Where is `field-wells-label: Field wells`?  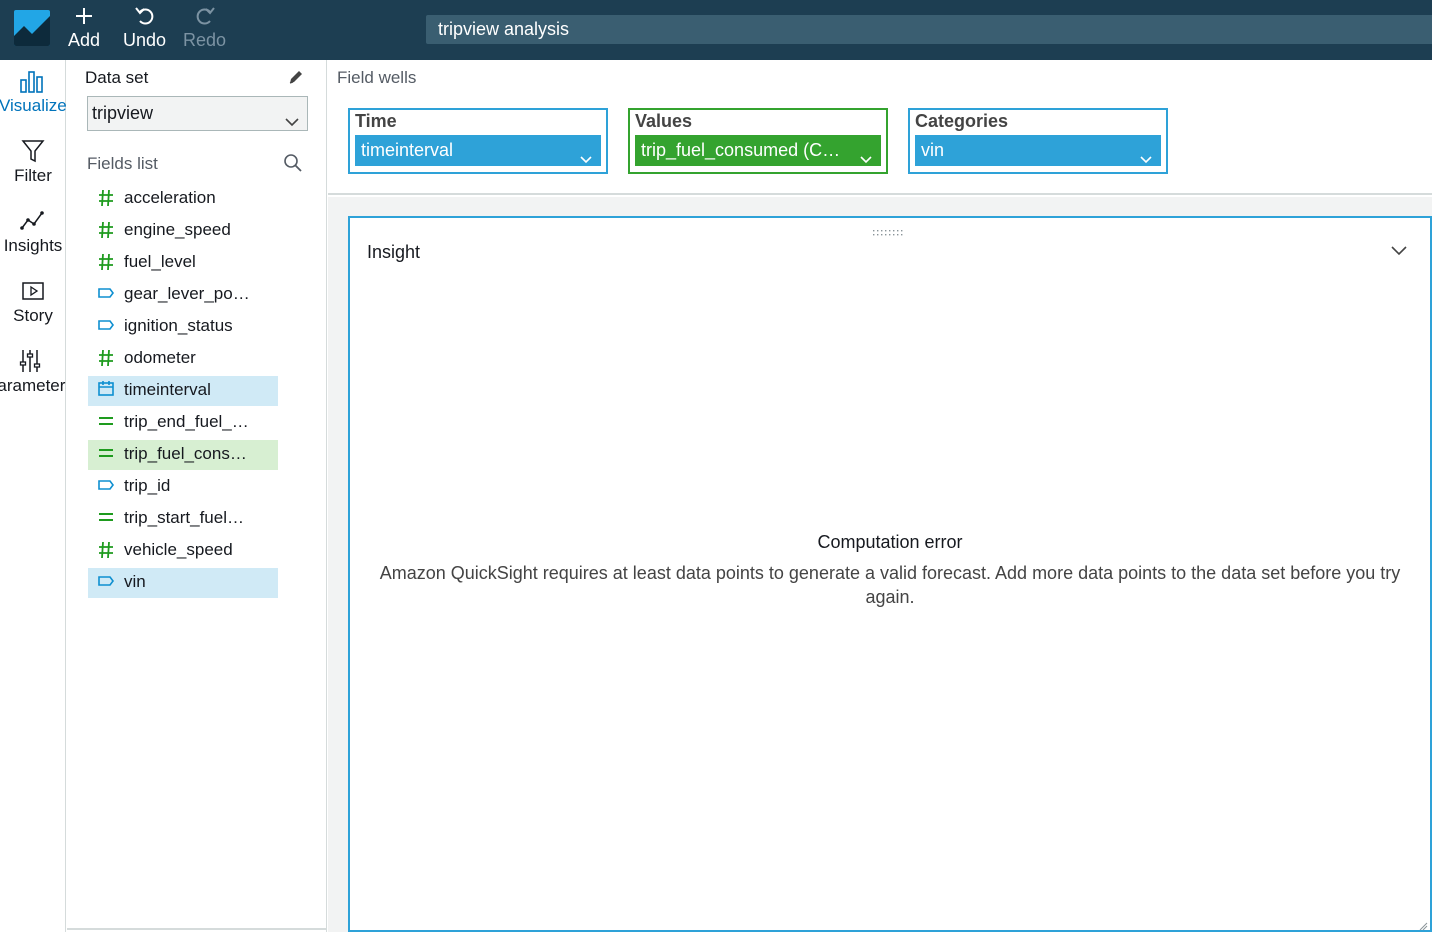
field-wells-label: Field wells is located at coordinates (377, 77).